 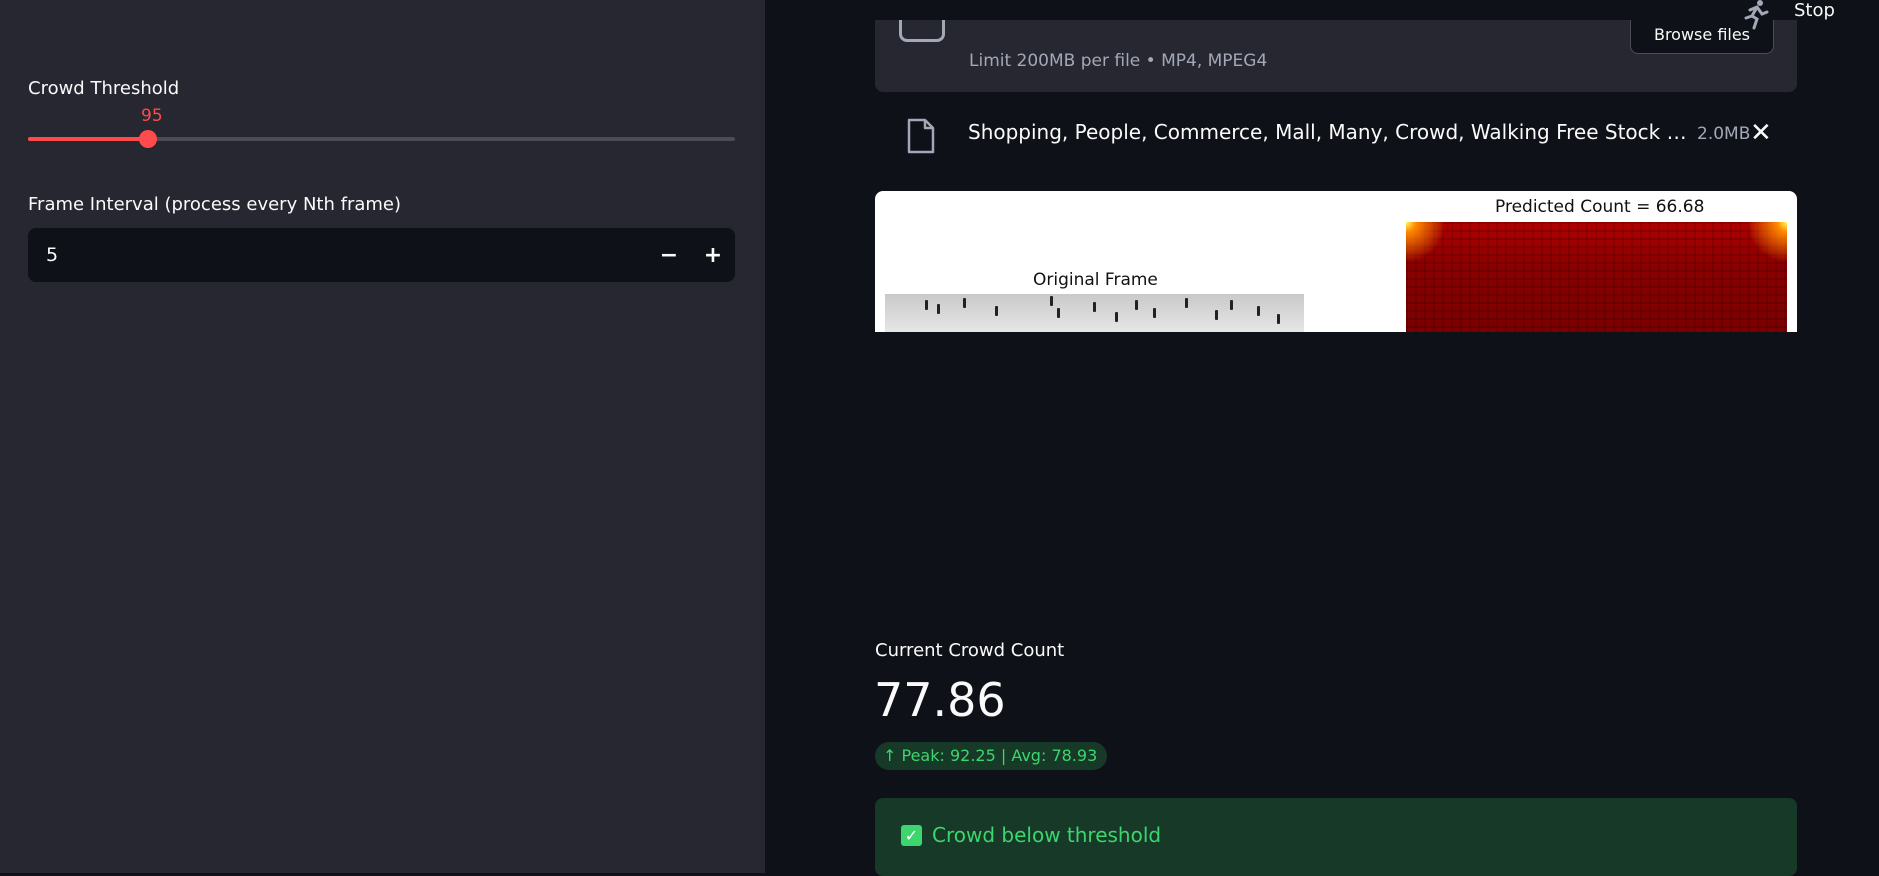 I want to click on threshold-slider-fill, so click(x=88, y=139).